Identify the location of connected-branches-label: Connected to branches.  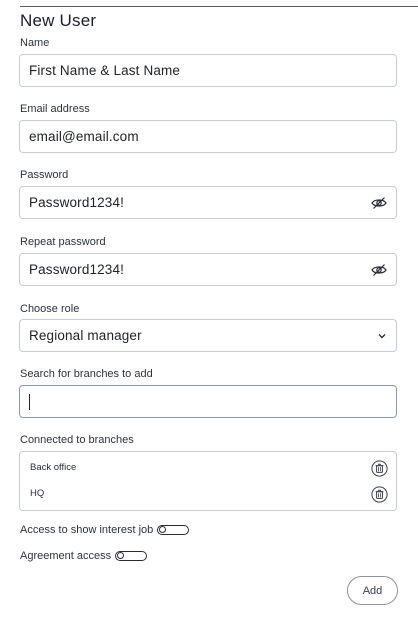
(77, 440).